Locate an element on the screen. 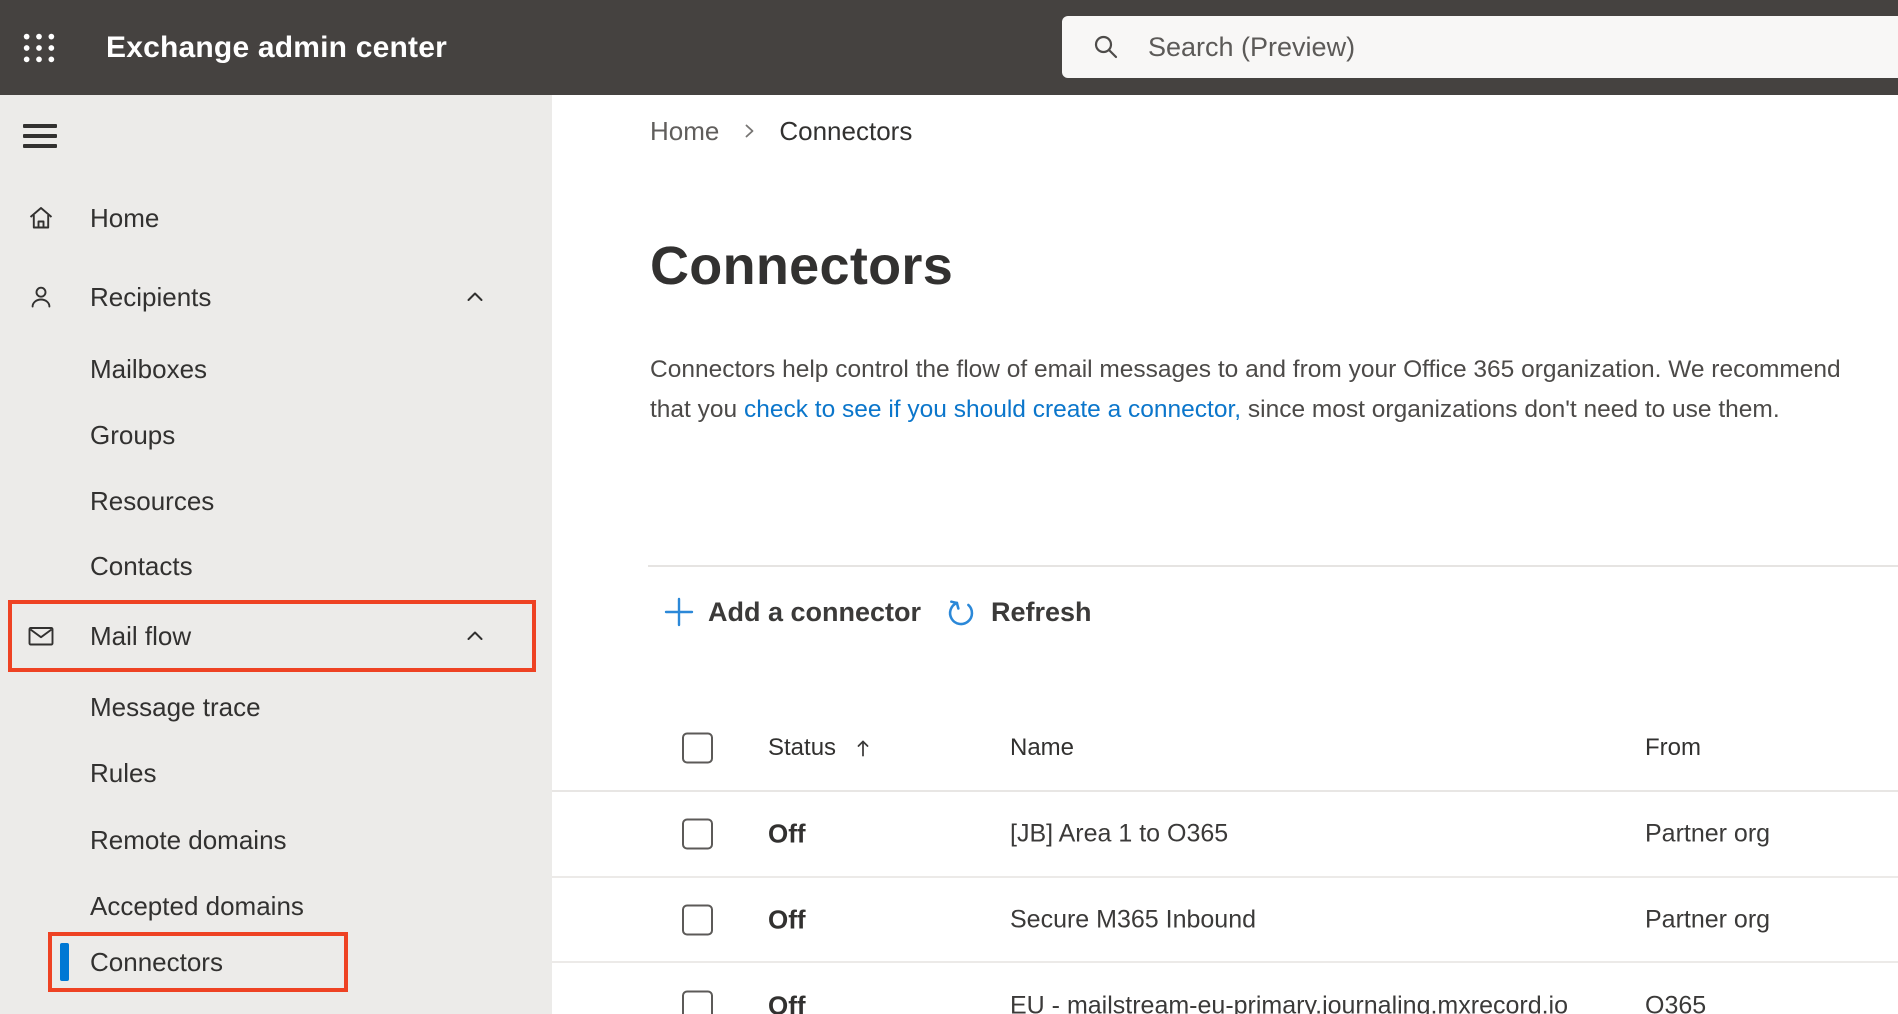 Image resolution: width=1898 pixels, height=1014 pixels. breadcrumb-home-link: Home is located at coordinates (684, 131).